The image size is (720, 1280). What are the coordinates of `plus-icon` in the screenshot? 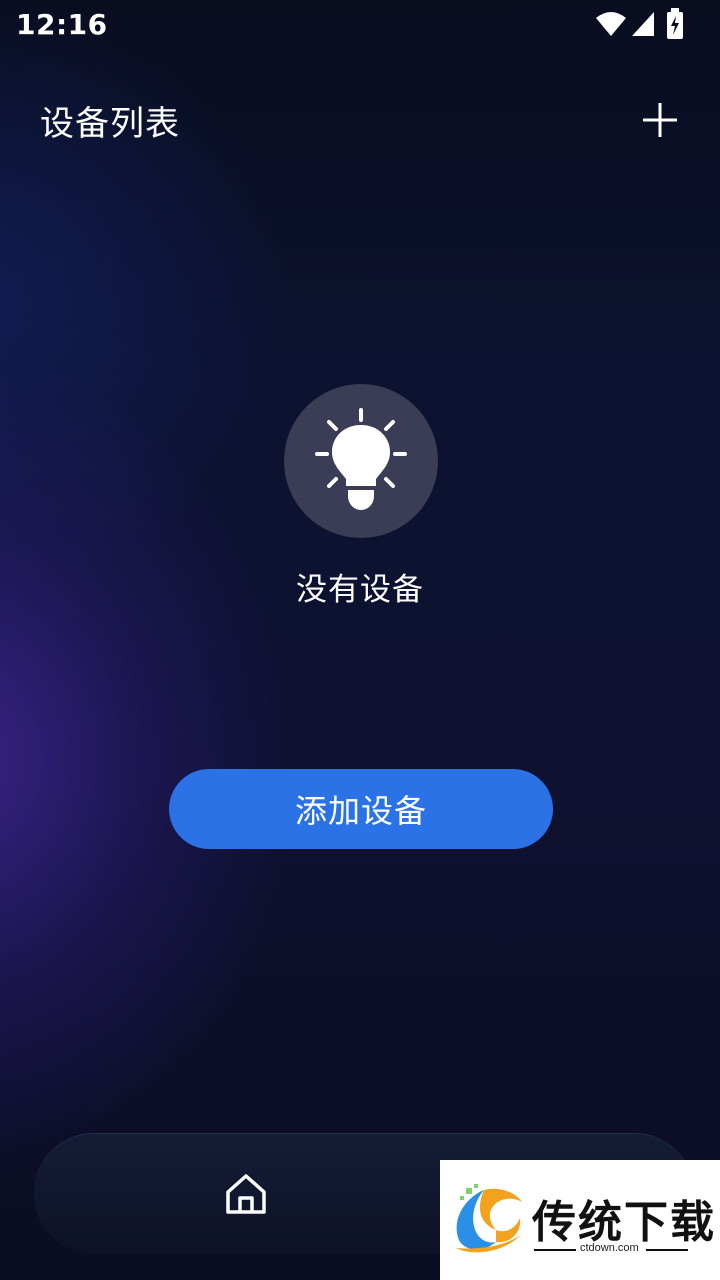 It's located at (660, 120).